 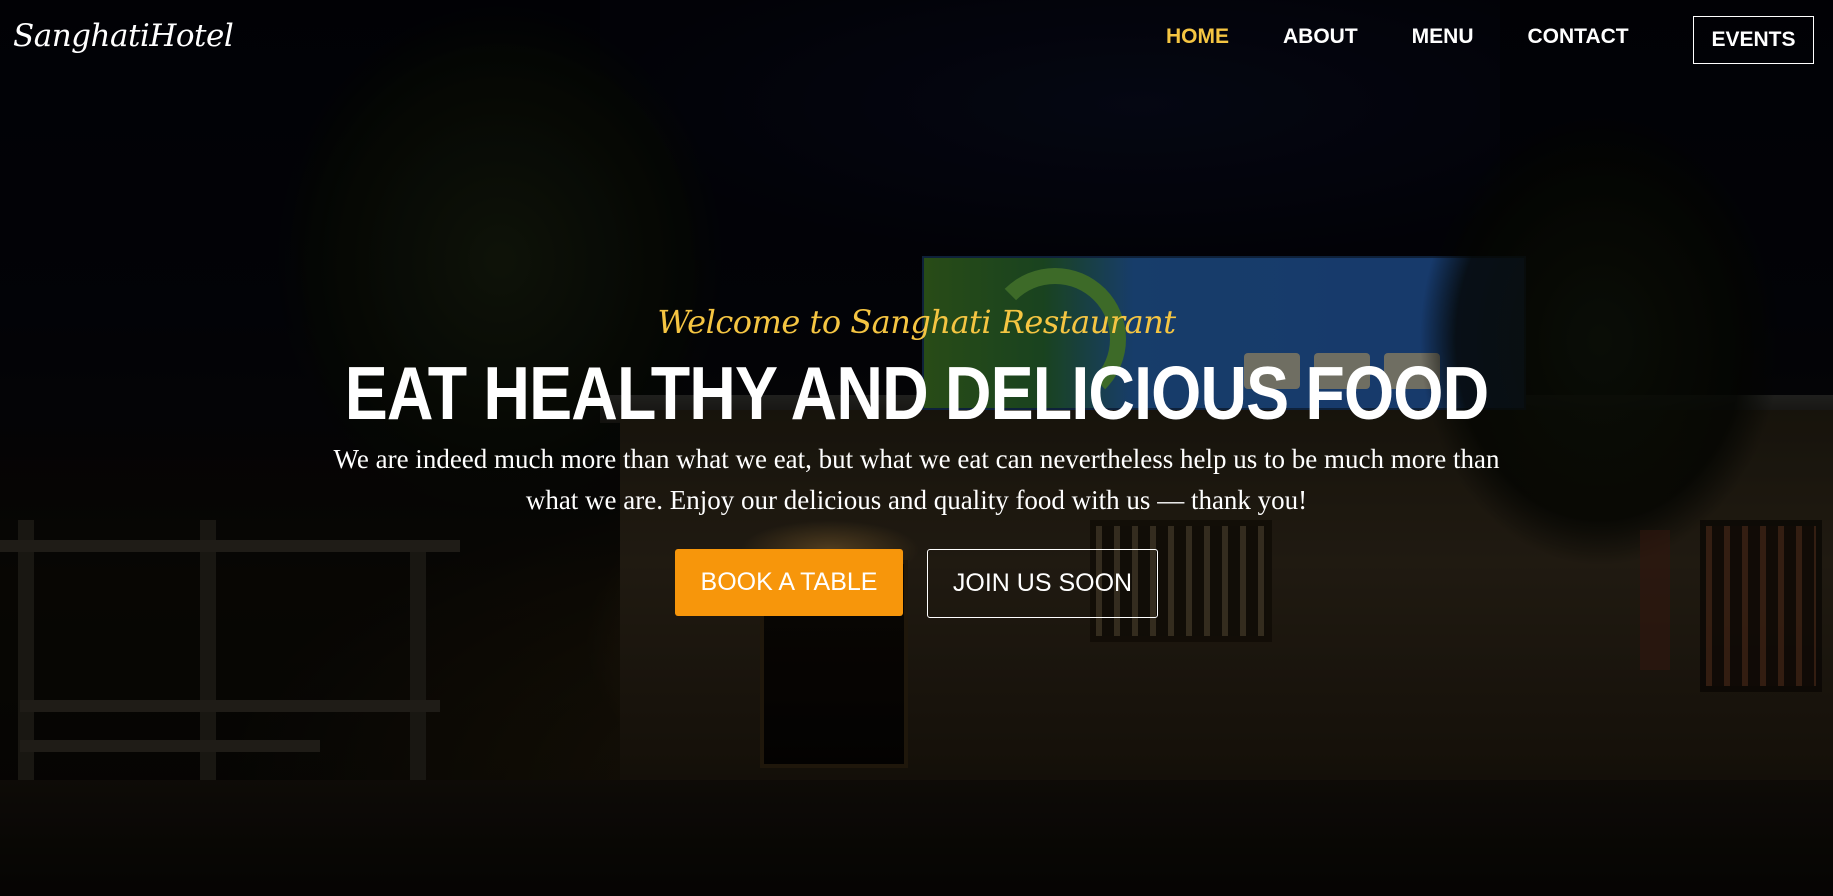 I want to click on nav-menu-link: MENU, so click(x=1443, y=37).